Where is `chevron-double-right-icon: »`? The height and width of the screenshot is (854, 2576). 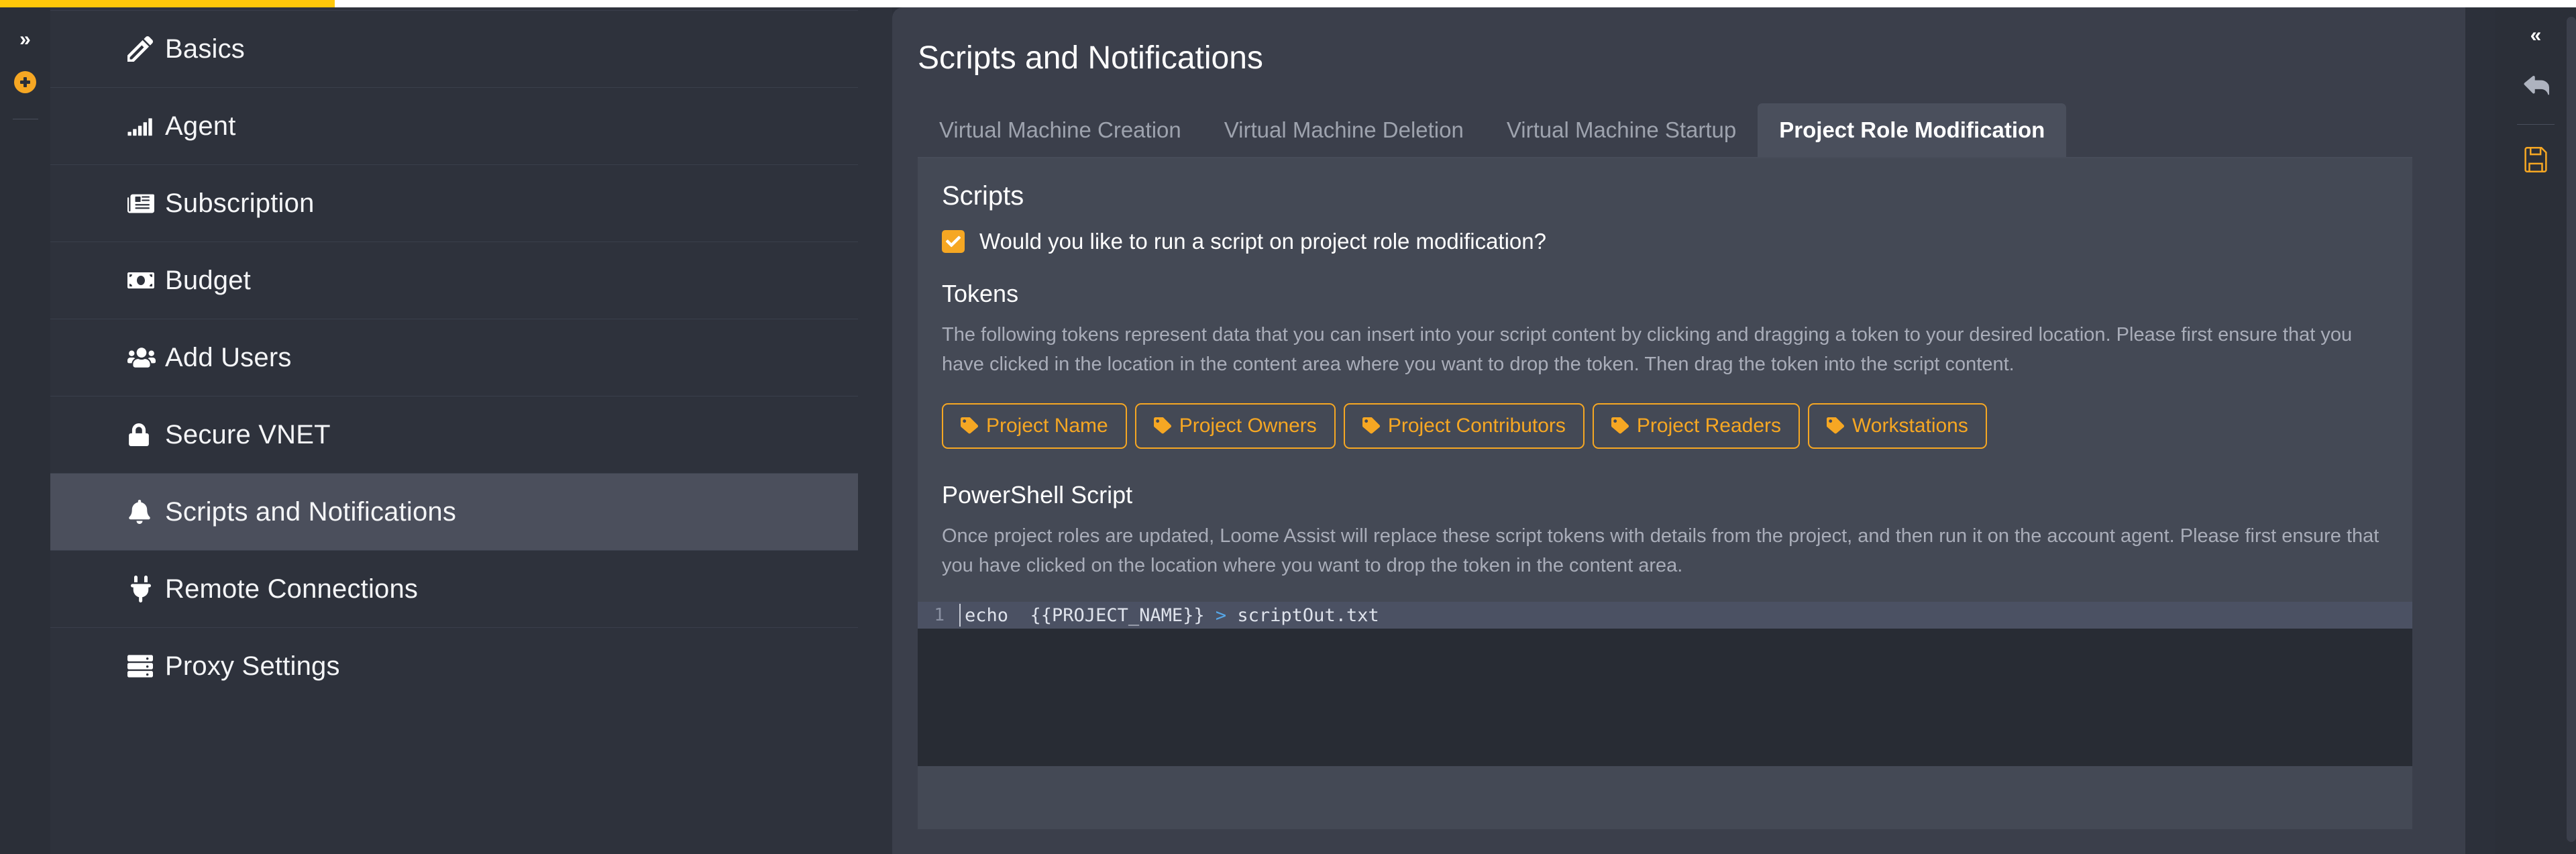 chevron-double-right-icon: » is located at coordinates (25, 39).